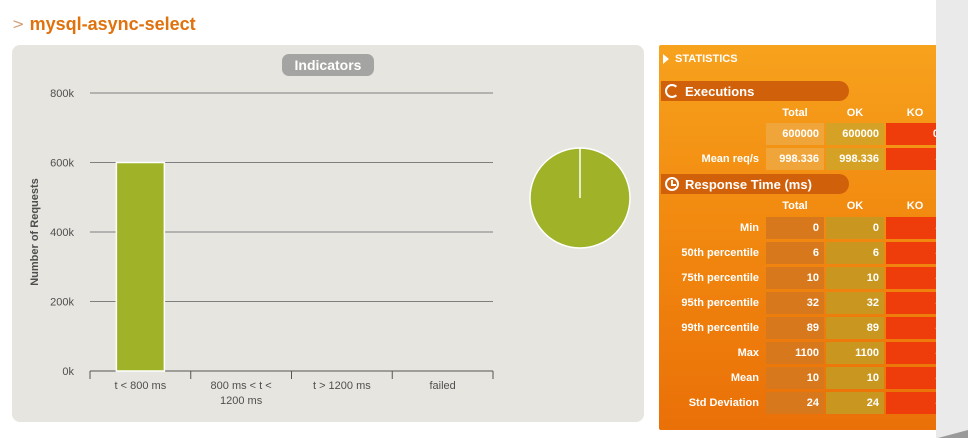 Image resolution: width=968 pixels, height=438 pixels. What do you see at coordinates (795, 228) in the screenshot?
I see `stat-cell-total: 0` at bounding box center [795, 228].